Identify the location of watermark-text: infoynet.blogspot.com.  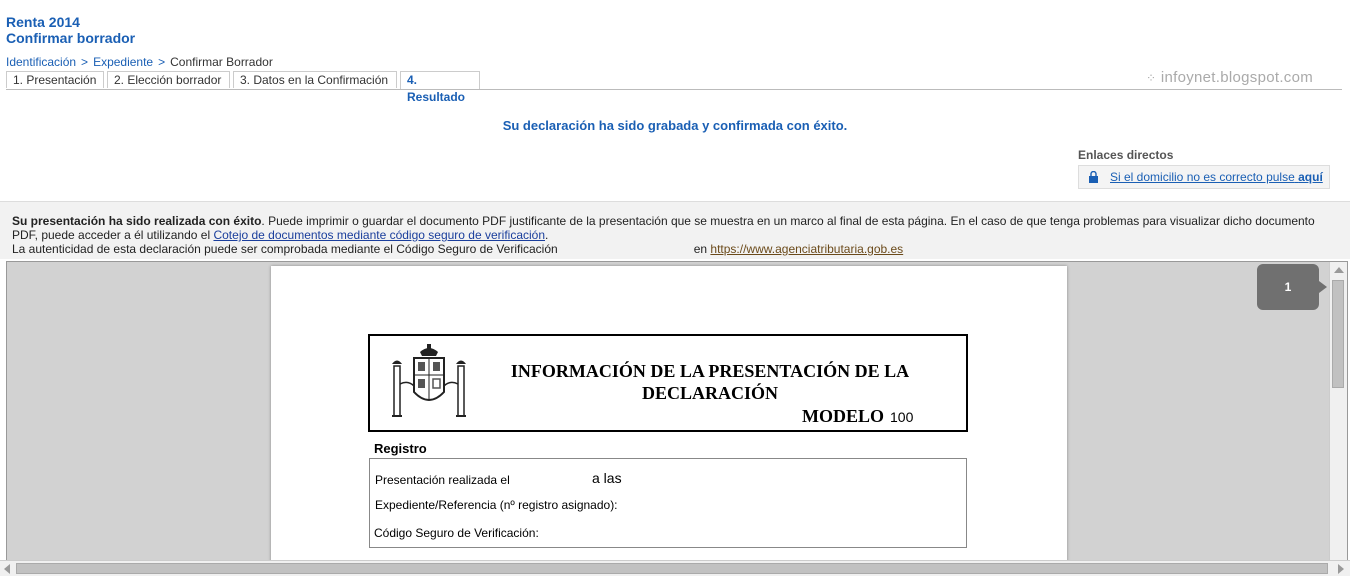
(1237, 77).